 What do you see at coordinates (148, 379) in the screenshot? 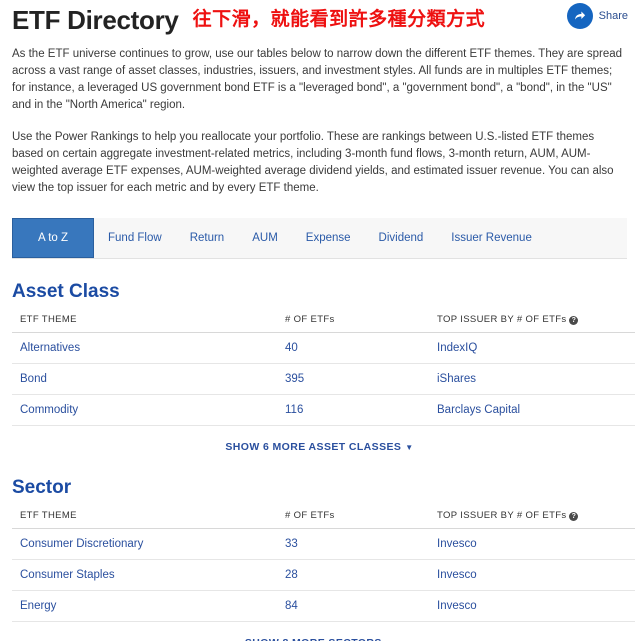
I see `etf-theme-link: Bond` at bounding box center [148, 379].